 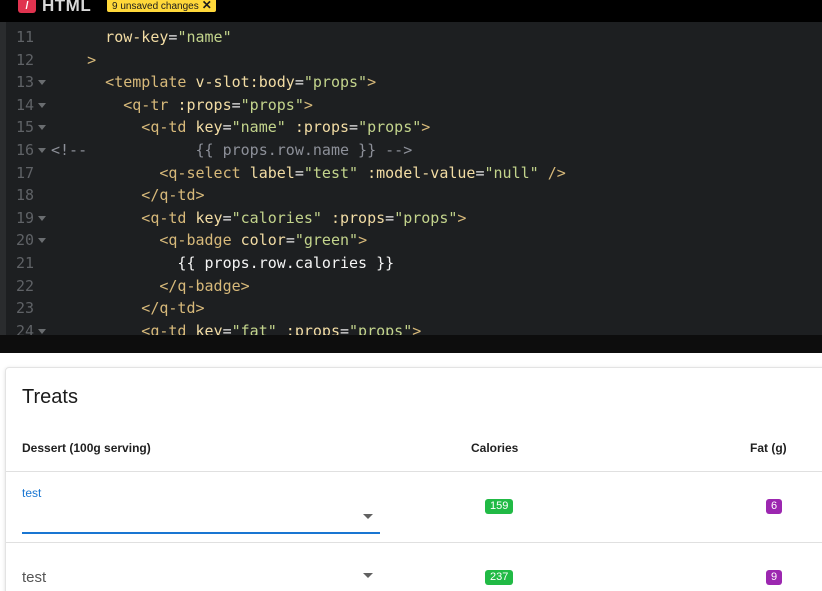 I want to click on code-token: v-slot:body, so click(x=245, y=82).